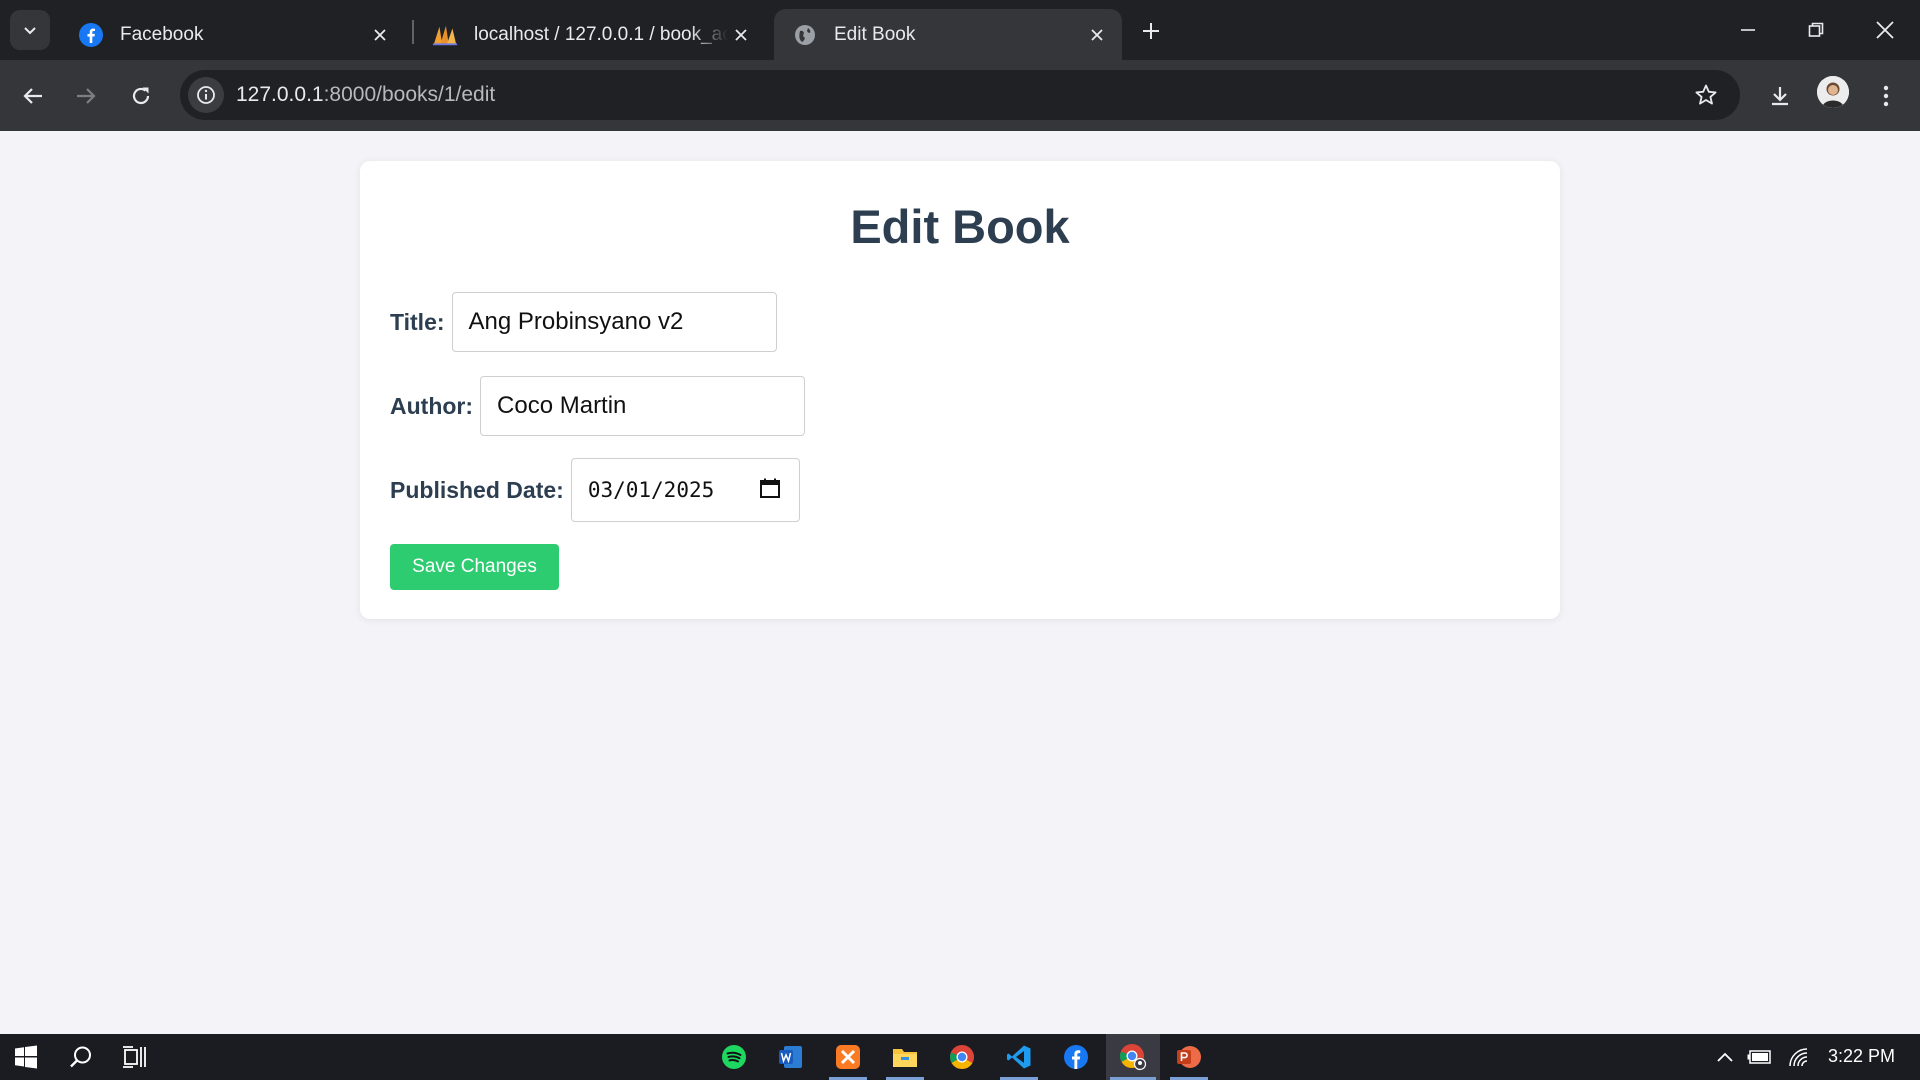  I want to click on author-row: Author: Coco Martin, so click(598, 406).